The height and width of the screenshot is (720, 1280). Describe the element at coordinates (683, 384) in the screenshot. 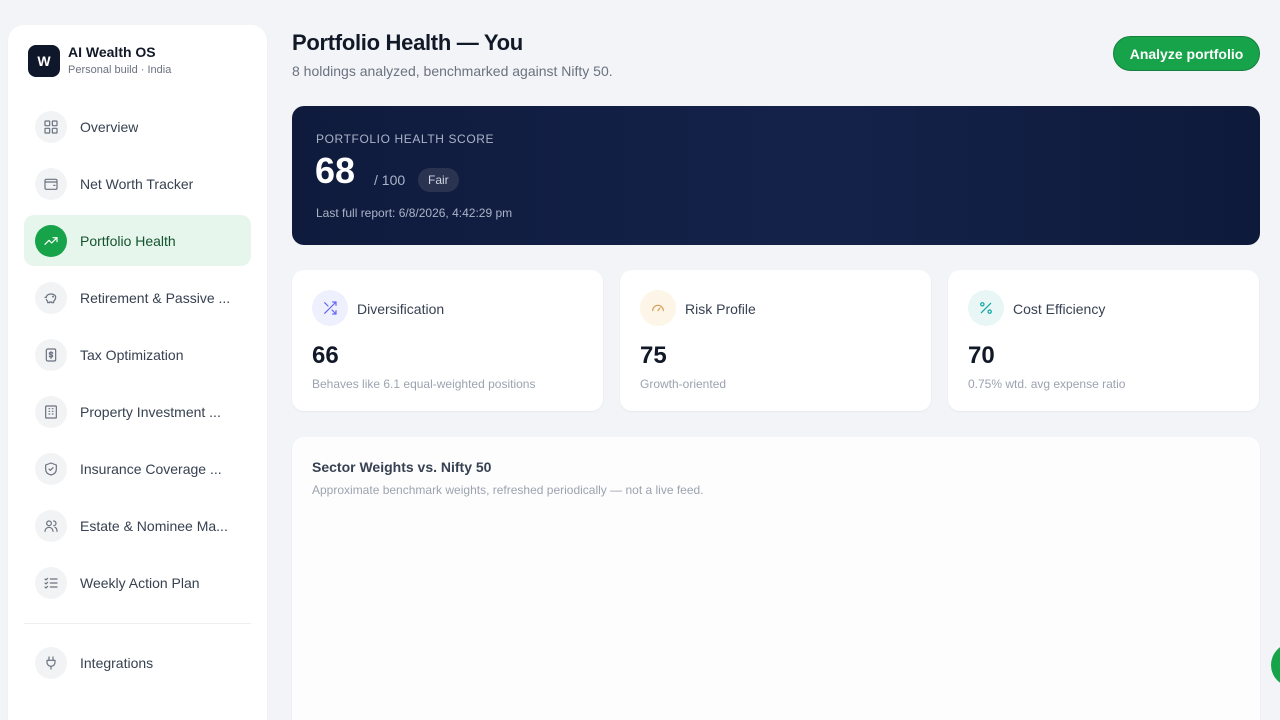

I see `metric-description: Growth-oriented` at that location.